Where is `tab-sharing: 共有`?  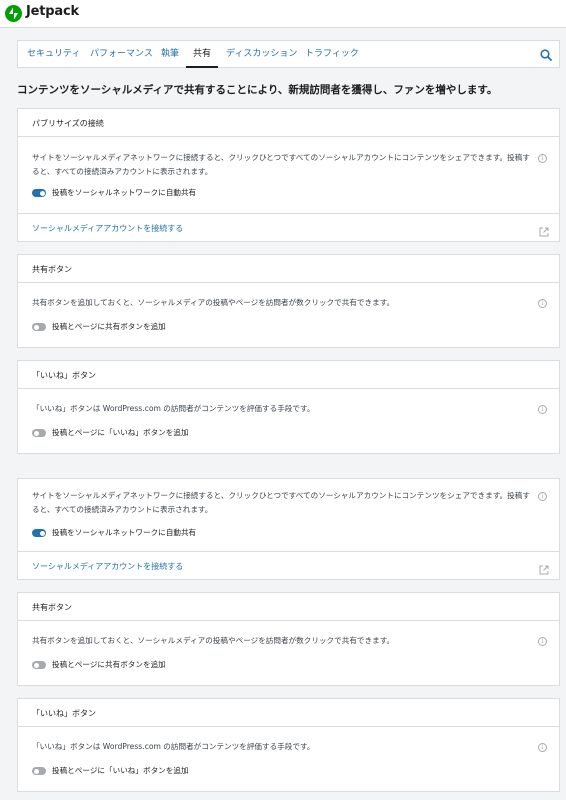
tab-sharing: 共有 is located at coordinates (202, 54).